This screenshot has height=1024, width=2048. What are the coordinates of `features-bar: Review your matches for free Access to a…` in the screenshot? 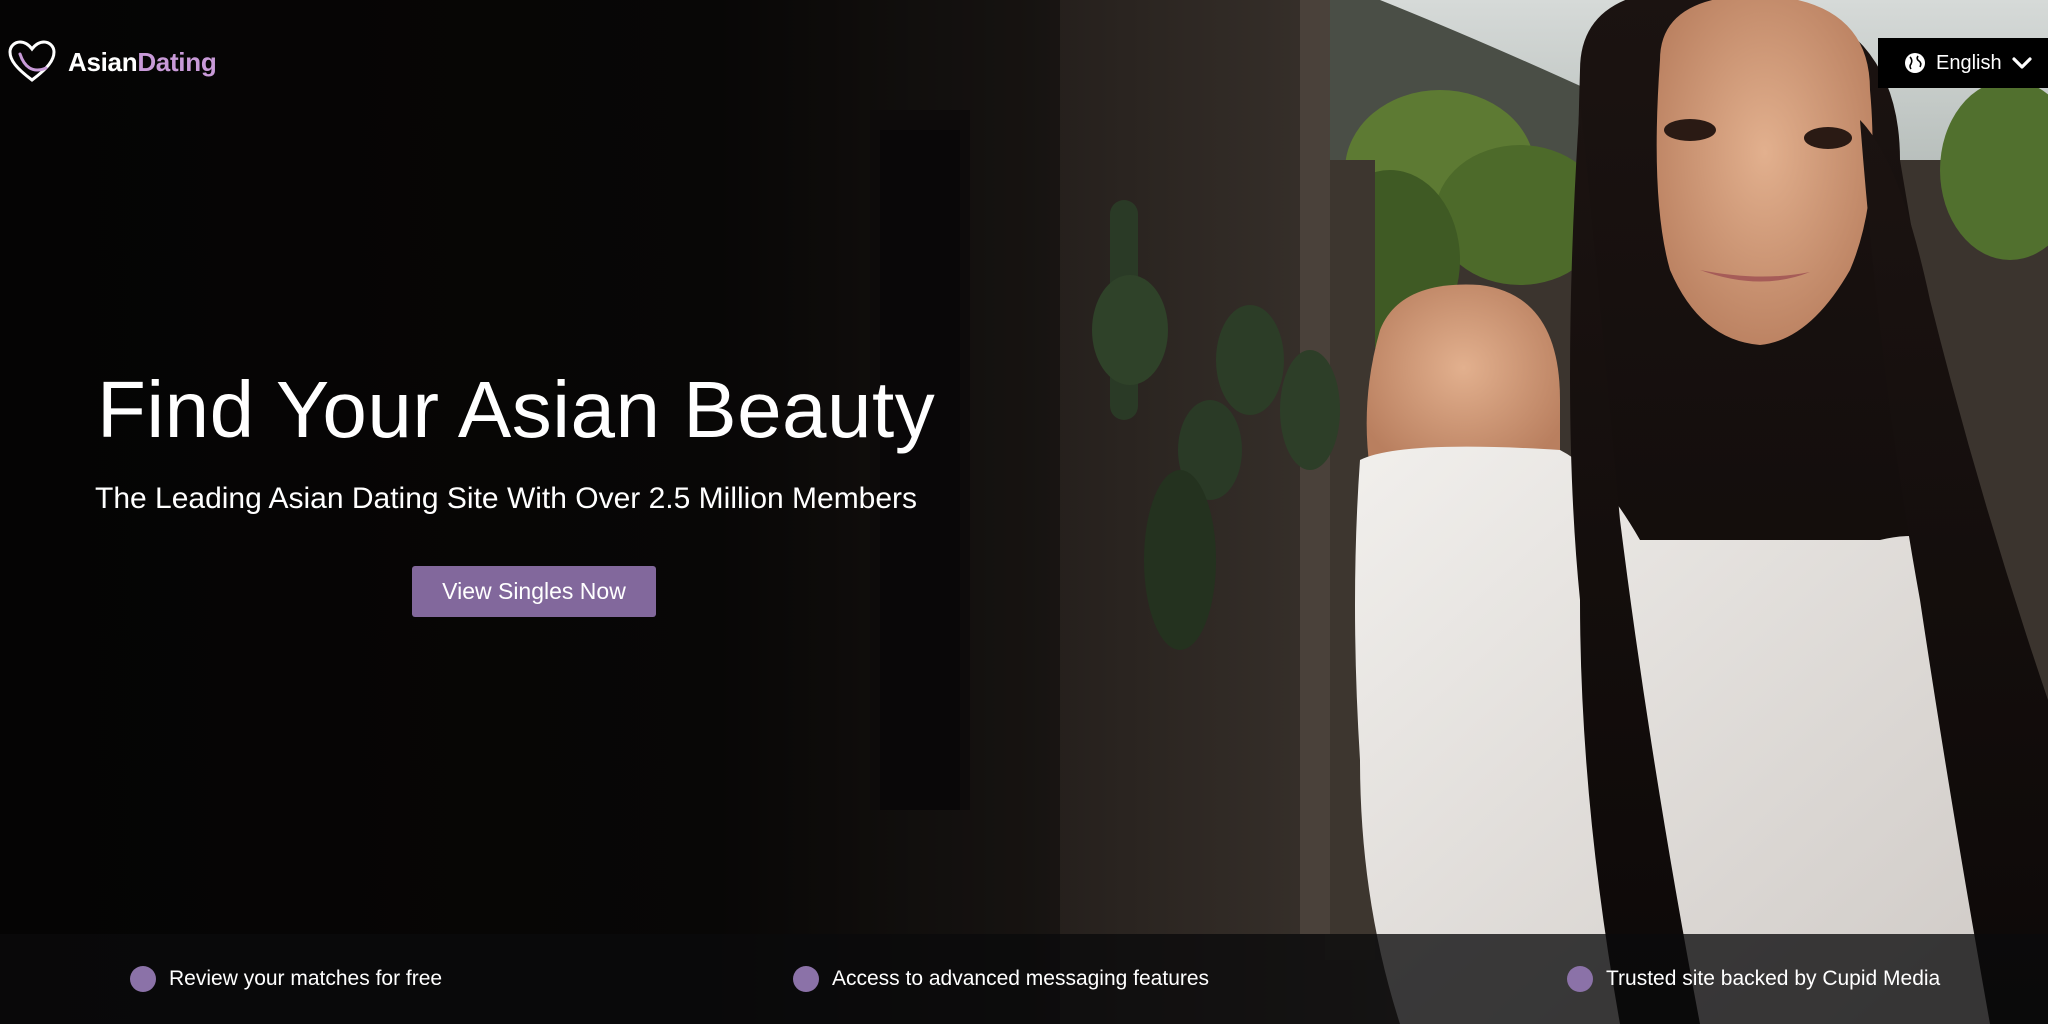 It's located at (1024, 979).